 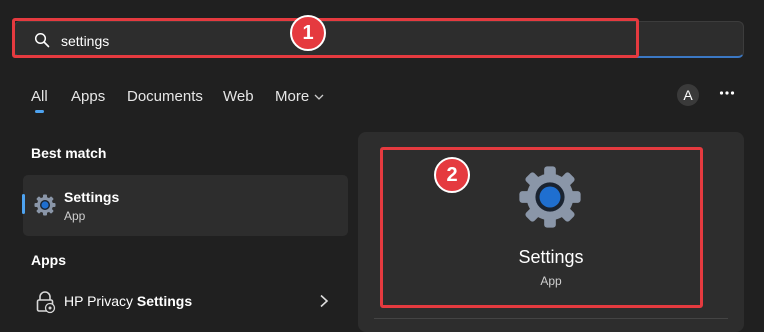 What do you see at coordinates (46, 302) in the screenshot?
I see `lock-gear-icon` at bounding box center [46, 302].